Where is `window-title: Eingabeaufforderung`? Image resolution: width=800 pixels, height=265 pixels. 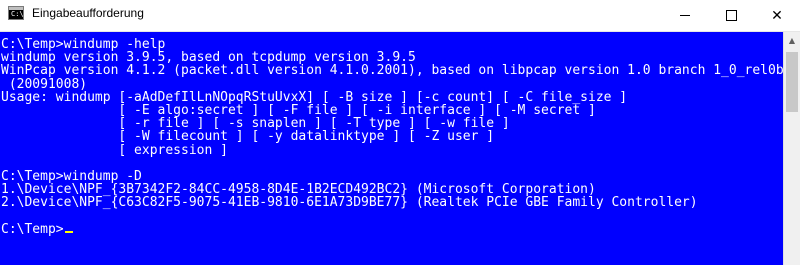
window-title: Eingabeaufforderung is located at coordinates (88, 13).